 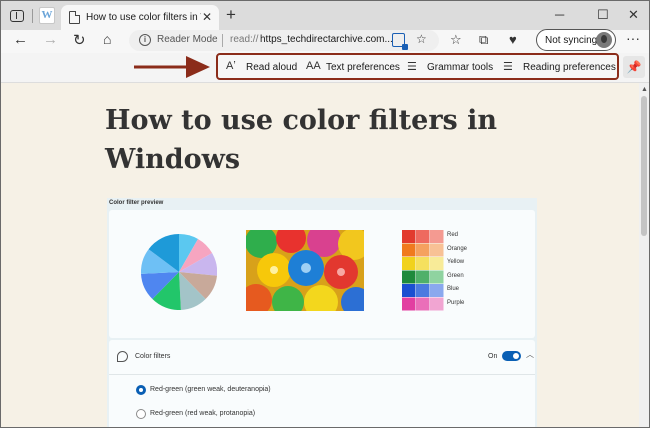 I want to click on forward-icon: →, so click(x=50, y=39).